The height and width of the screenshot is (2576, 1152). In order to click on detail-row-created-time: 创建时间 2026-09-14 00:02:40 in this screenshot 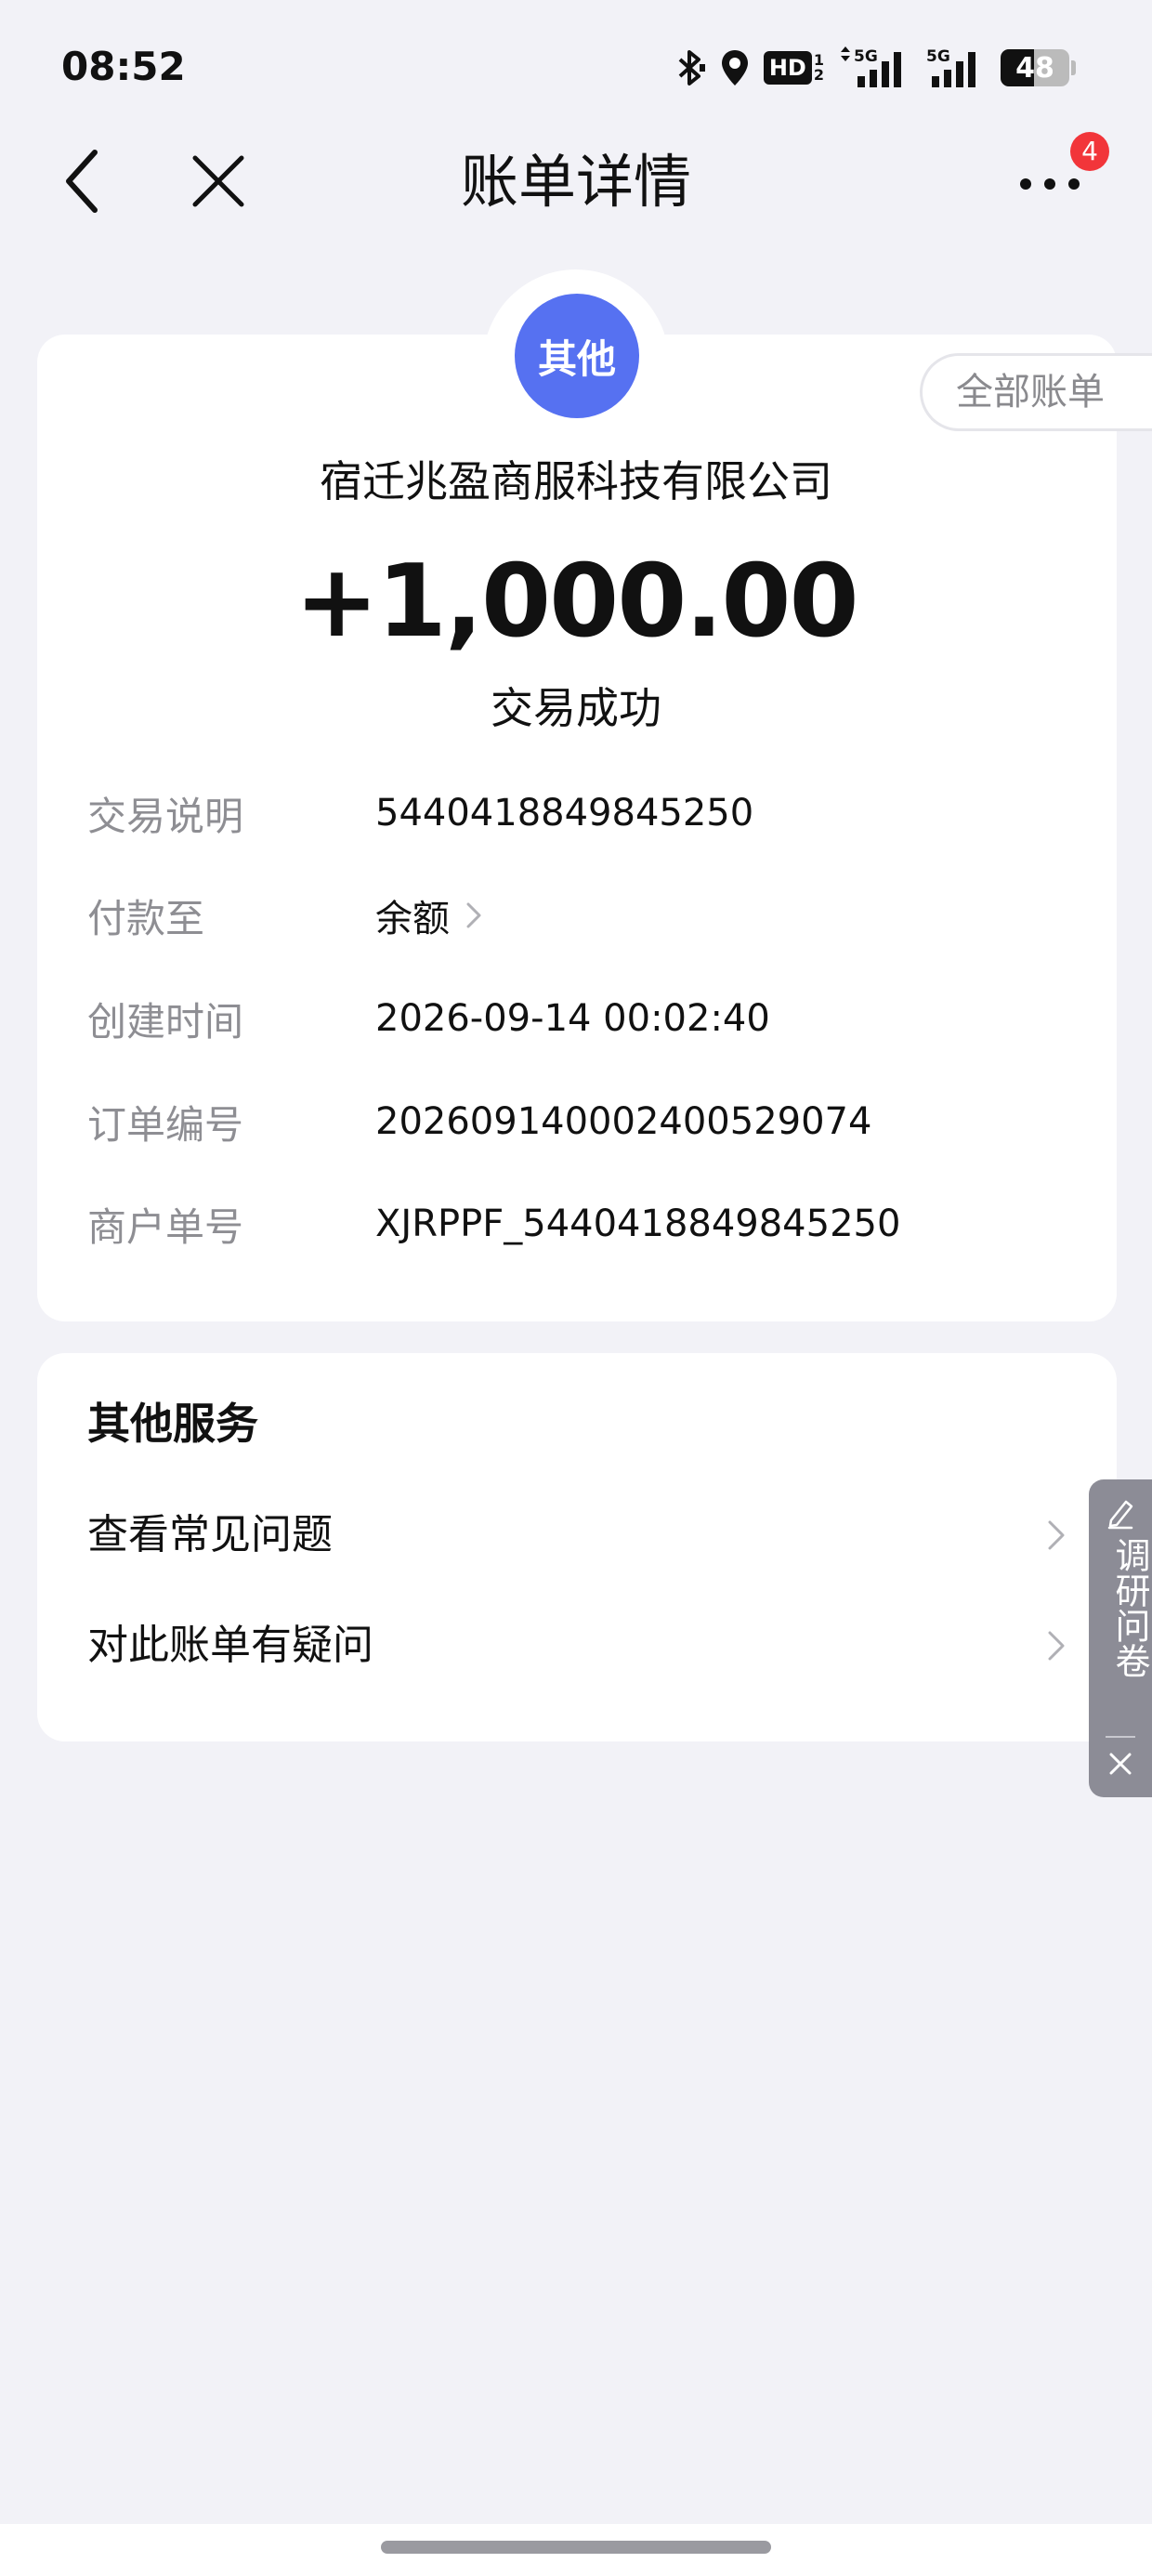, I will do `click(579, 1018)`.